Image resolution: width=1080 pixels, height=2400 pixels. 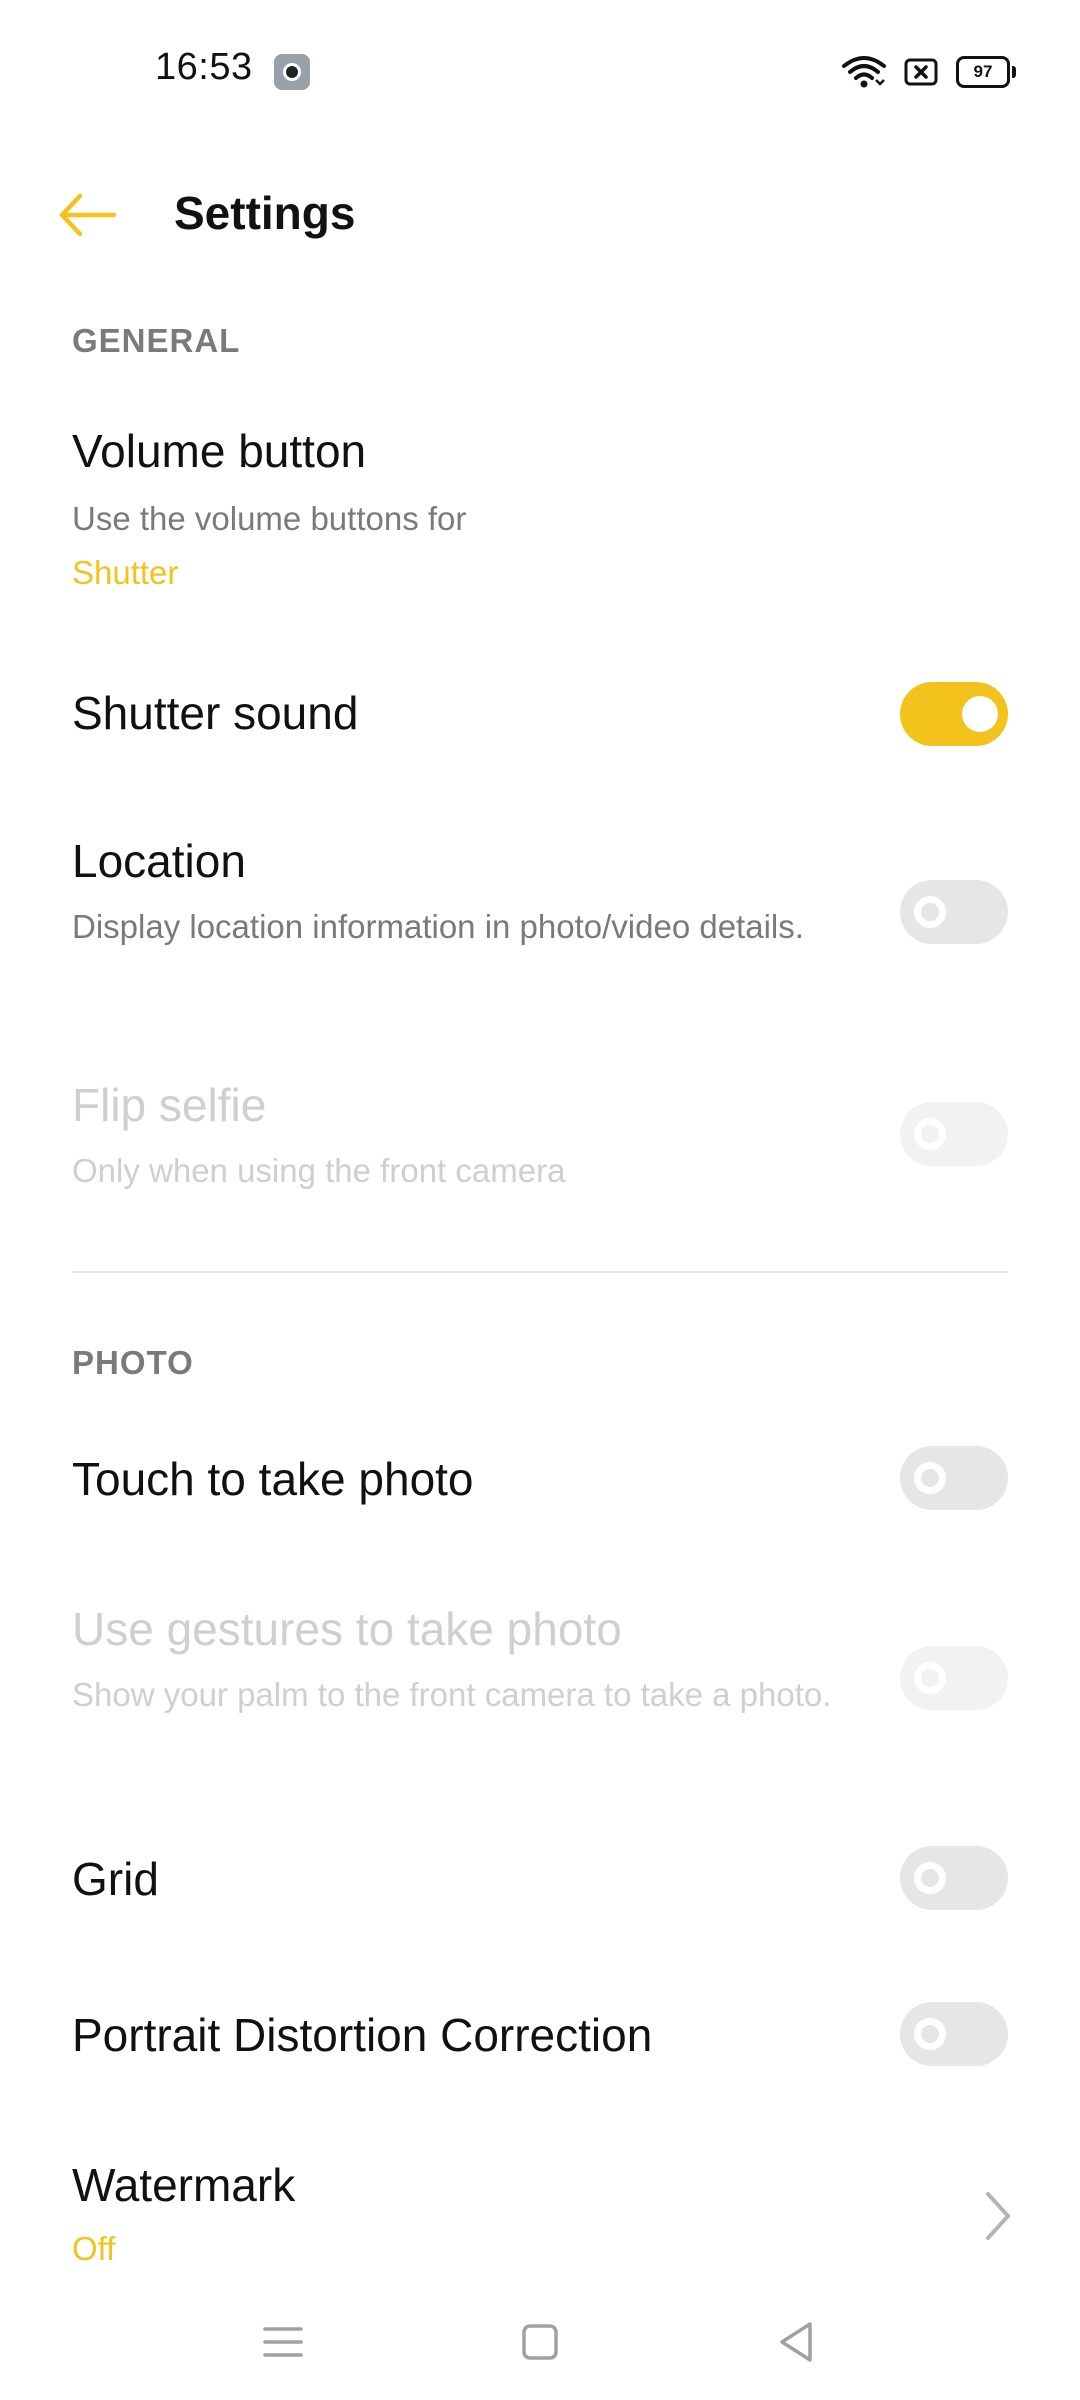 What do you see at coordinates (954, 1478) in the screenshot?
I see `touch-photo-toggle` at bounding box center [954, 1478].